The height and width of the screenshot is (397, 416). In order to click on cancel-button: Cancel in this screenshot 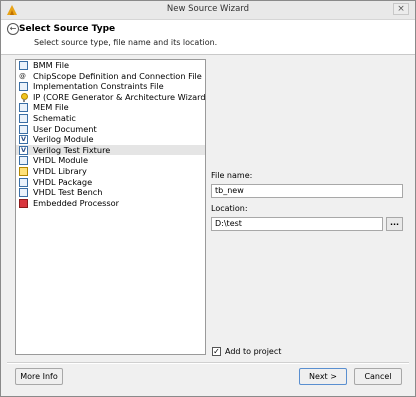, I will do `click(378, 376)`.